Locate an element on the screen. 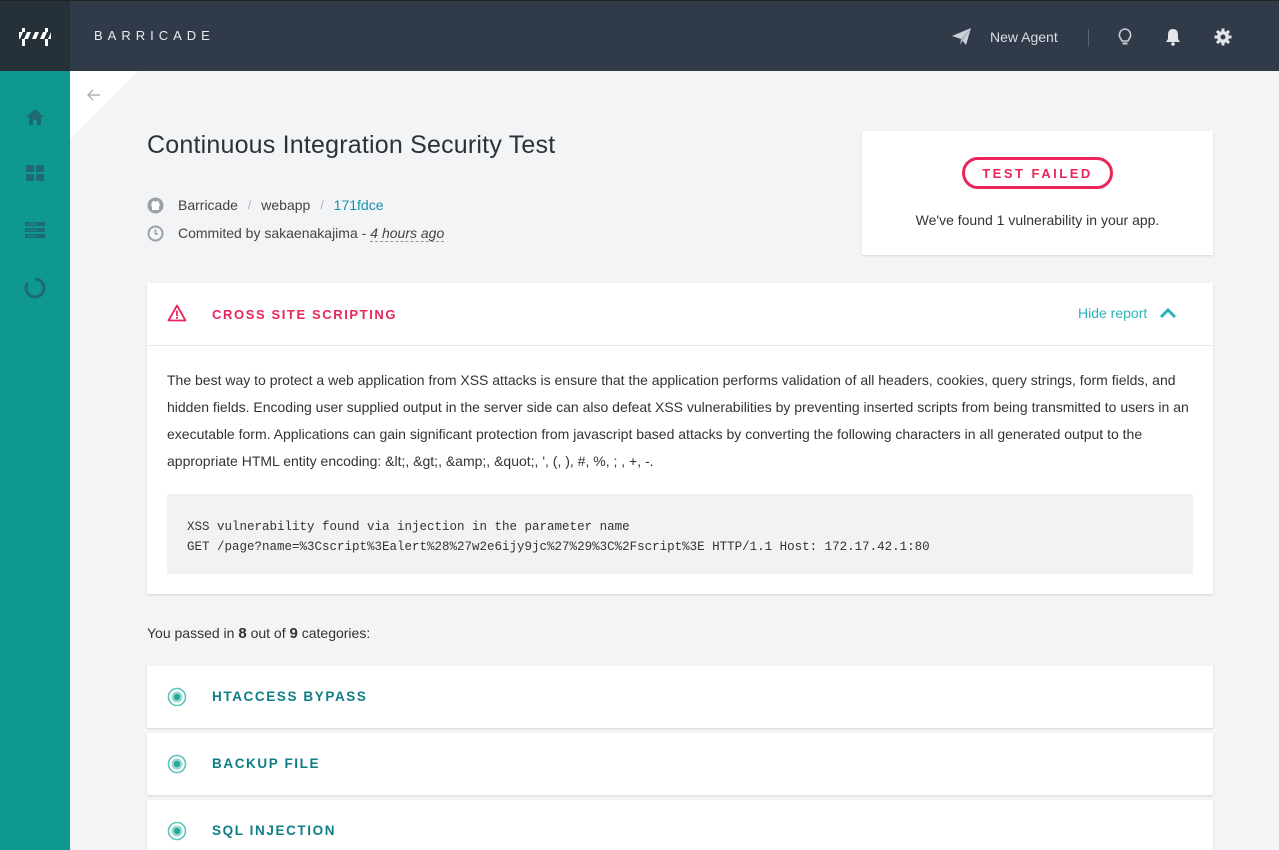 This screenshot has width=1279, height=850. commit-time: 4 hours ago is located at coordinates (407, 233).